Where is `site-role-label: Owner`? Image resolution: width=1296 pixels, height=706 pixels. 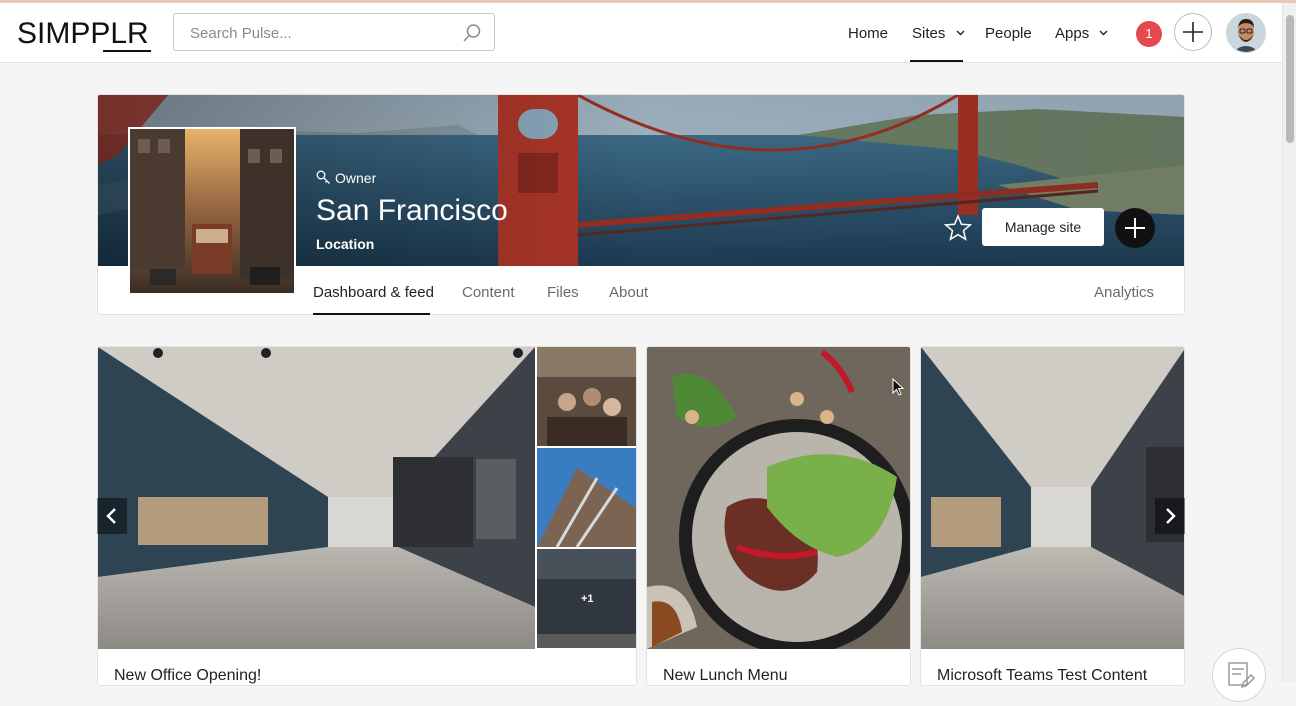
site-role-label: Owner is located at coordinates (356, 178).